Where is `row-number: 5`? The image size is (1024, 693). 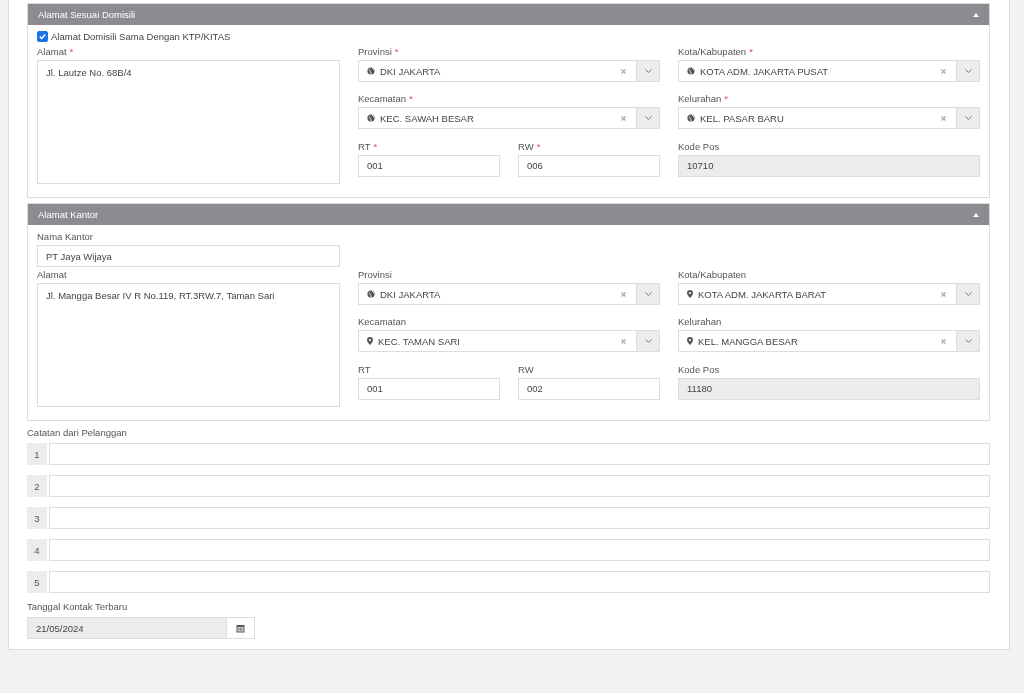
row-number: 5 is located at coordinates (37, 582).